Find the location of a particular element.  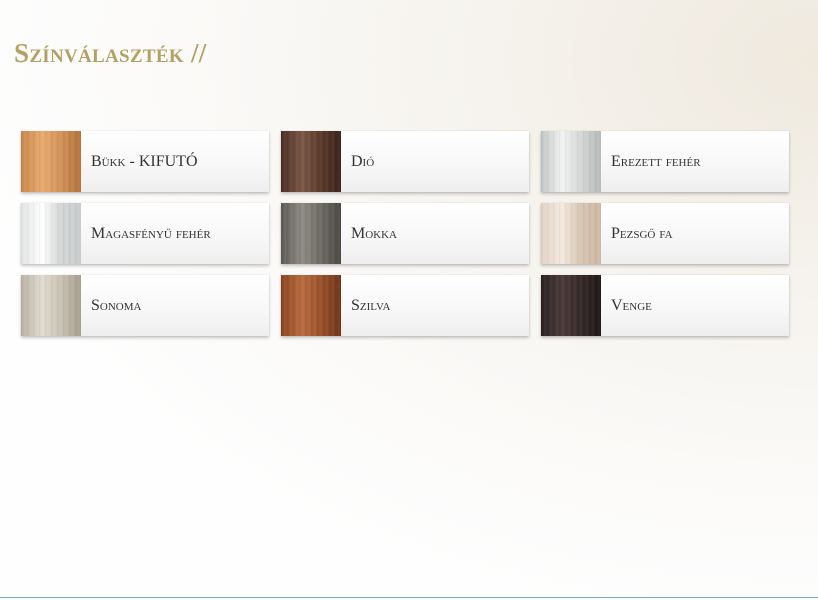

swatch-card-bukk: Bükk - KIFUTÓ is located at coordinates (145, 161).